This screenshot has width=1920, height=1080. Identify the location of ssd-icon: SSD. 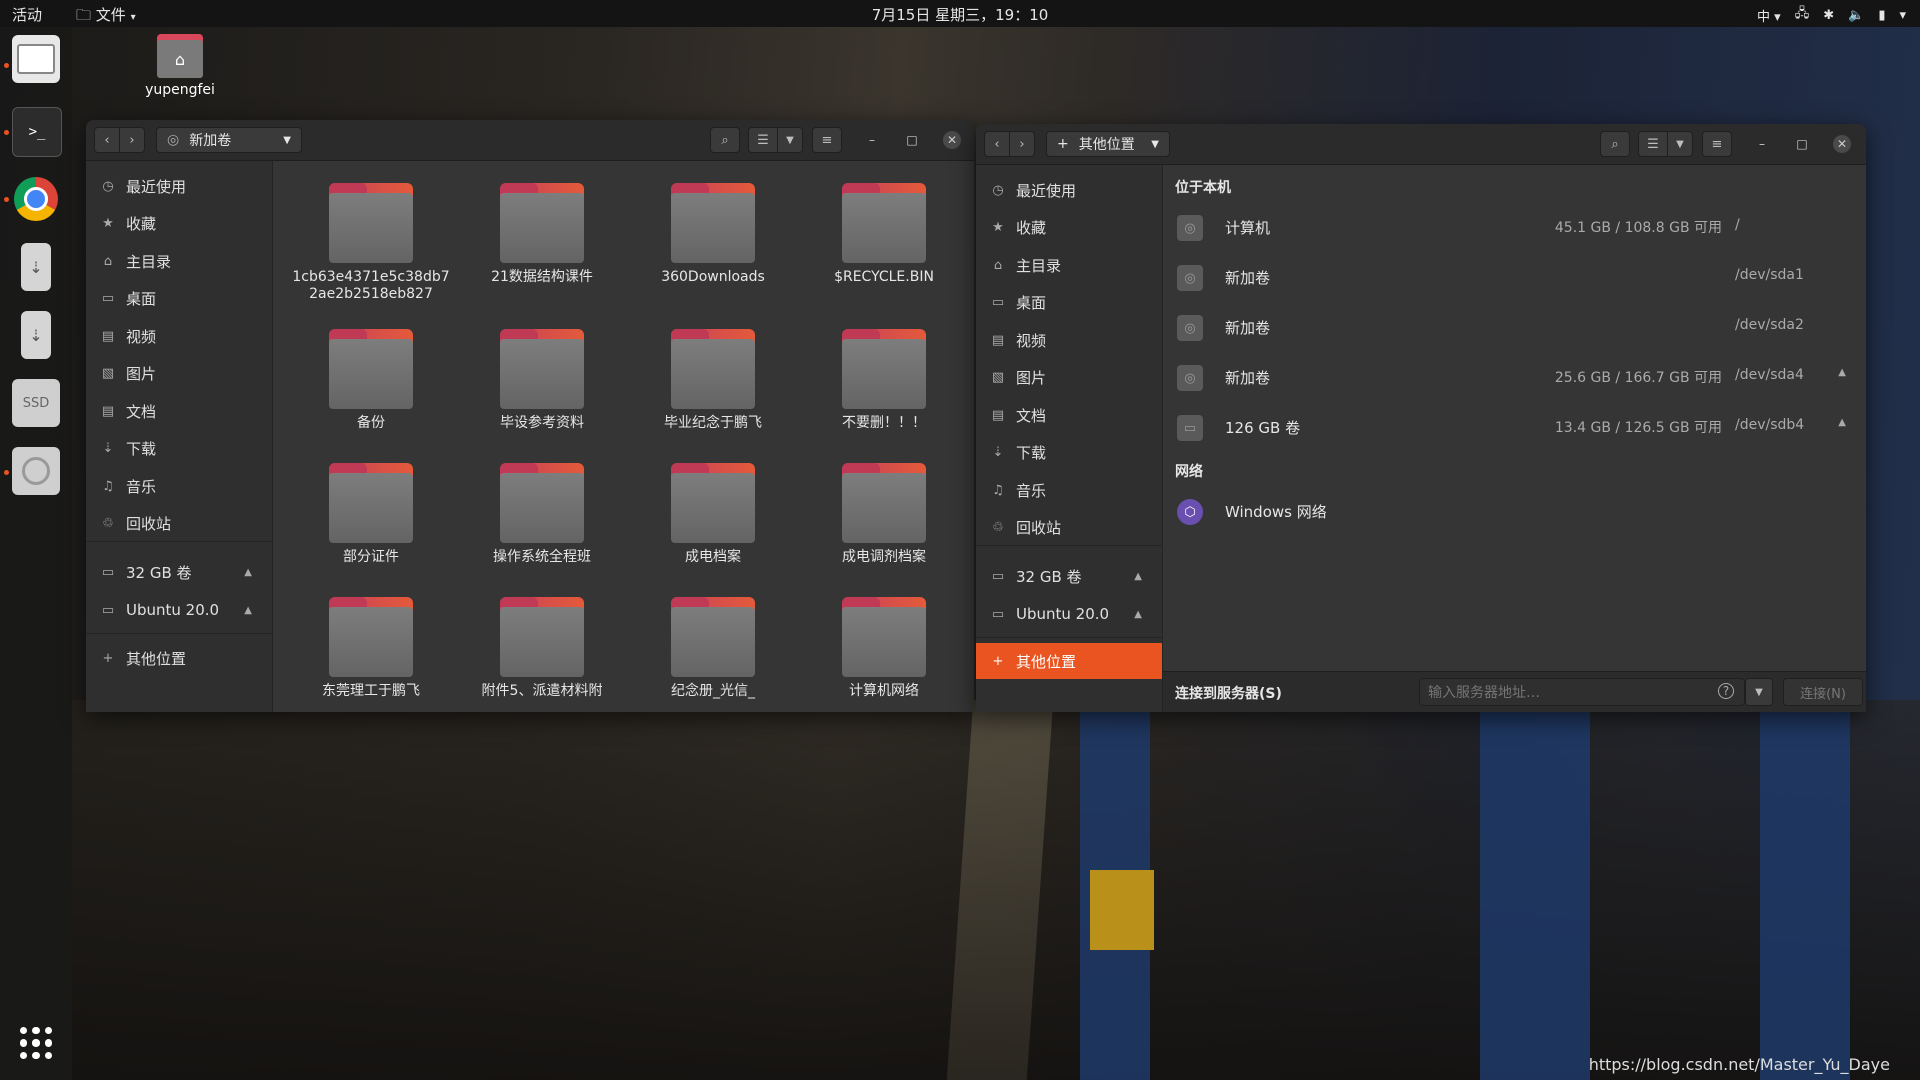
(36, 403).